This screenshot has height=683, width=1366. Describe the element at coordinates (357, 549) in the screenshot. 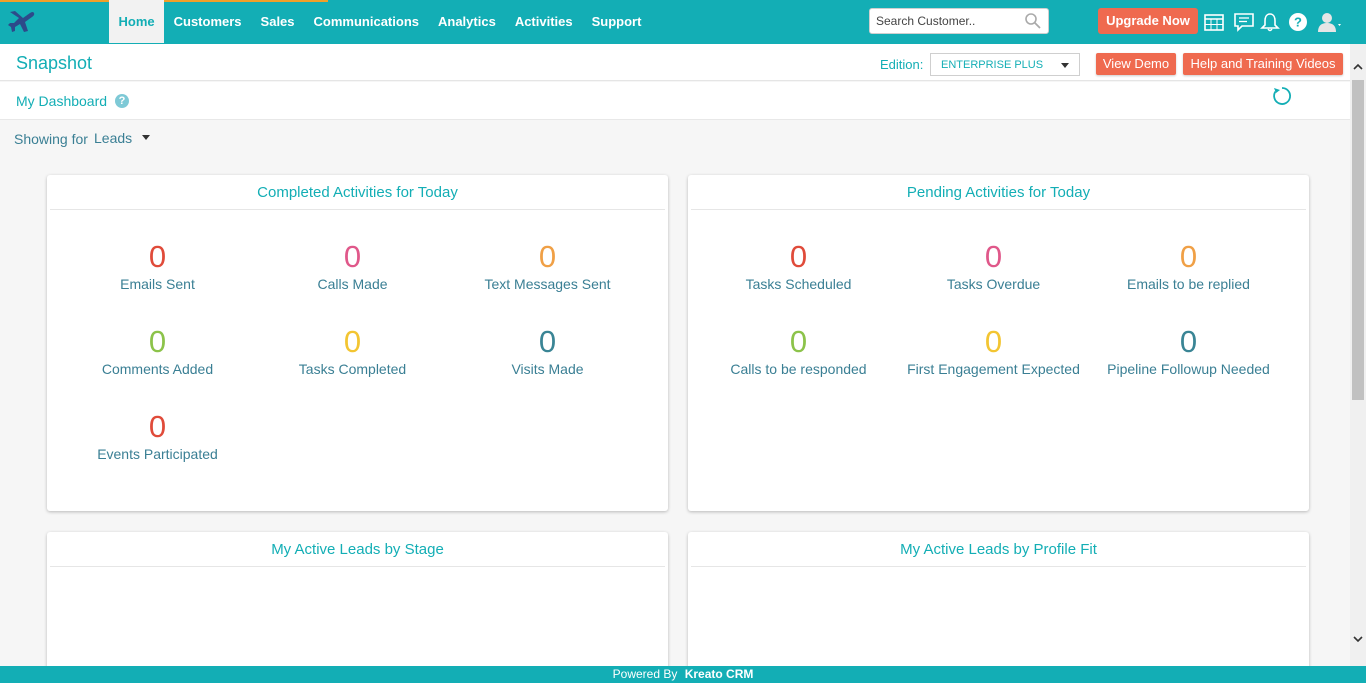

I see `card-title: My Active Leads by Stage` at that location.